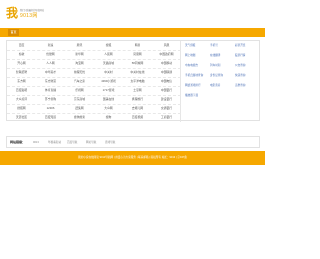 This screenshot has height=259, width=320. I want to click on site-link: 天涯社区, so click(21, 117).